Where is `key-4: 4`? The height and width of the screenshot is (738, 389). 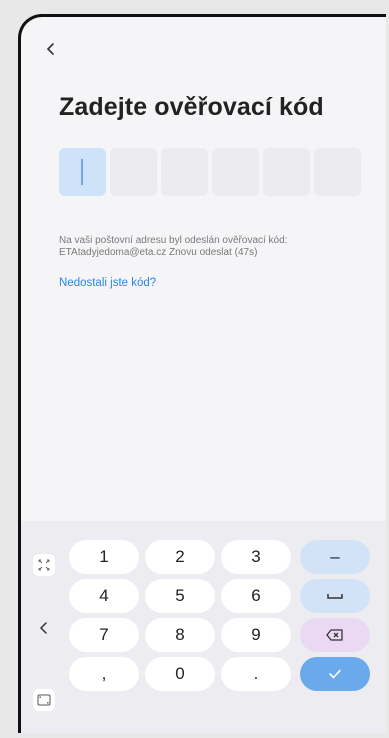
key-4: 4 is located at coordinates (104, 596).